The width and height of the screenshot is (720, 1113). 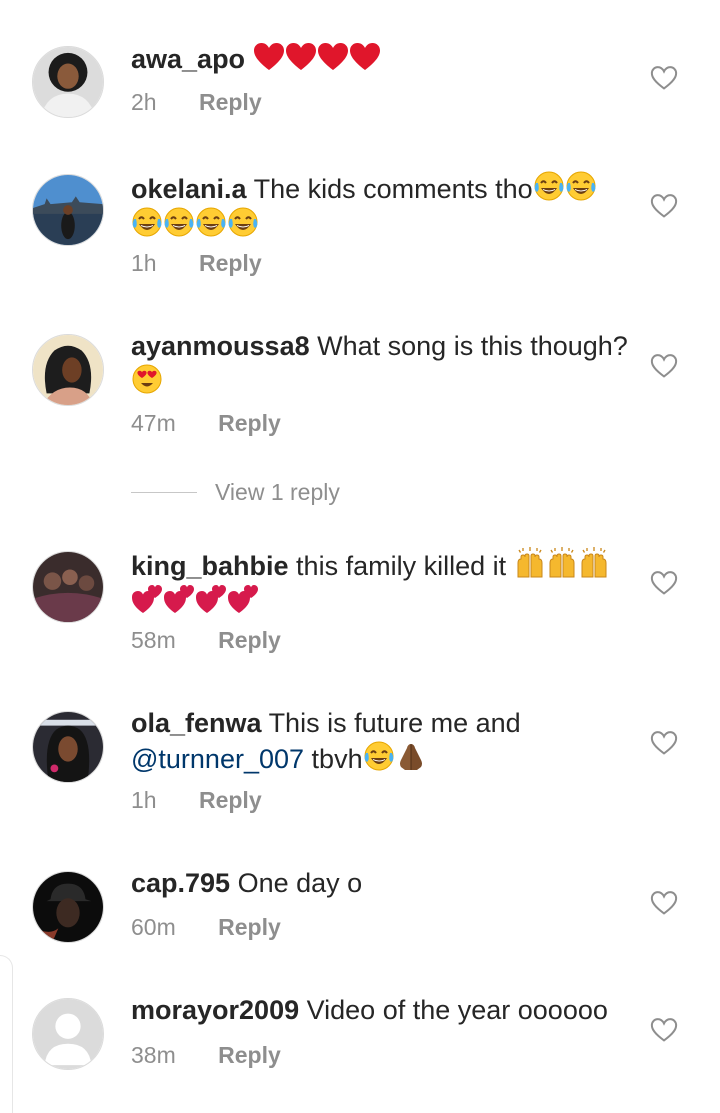 What do you see at coordinates (381, 583) in the screenshot?
I see `comment-text: king_bahbie this family killed it` at bounding box center [381, 583].